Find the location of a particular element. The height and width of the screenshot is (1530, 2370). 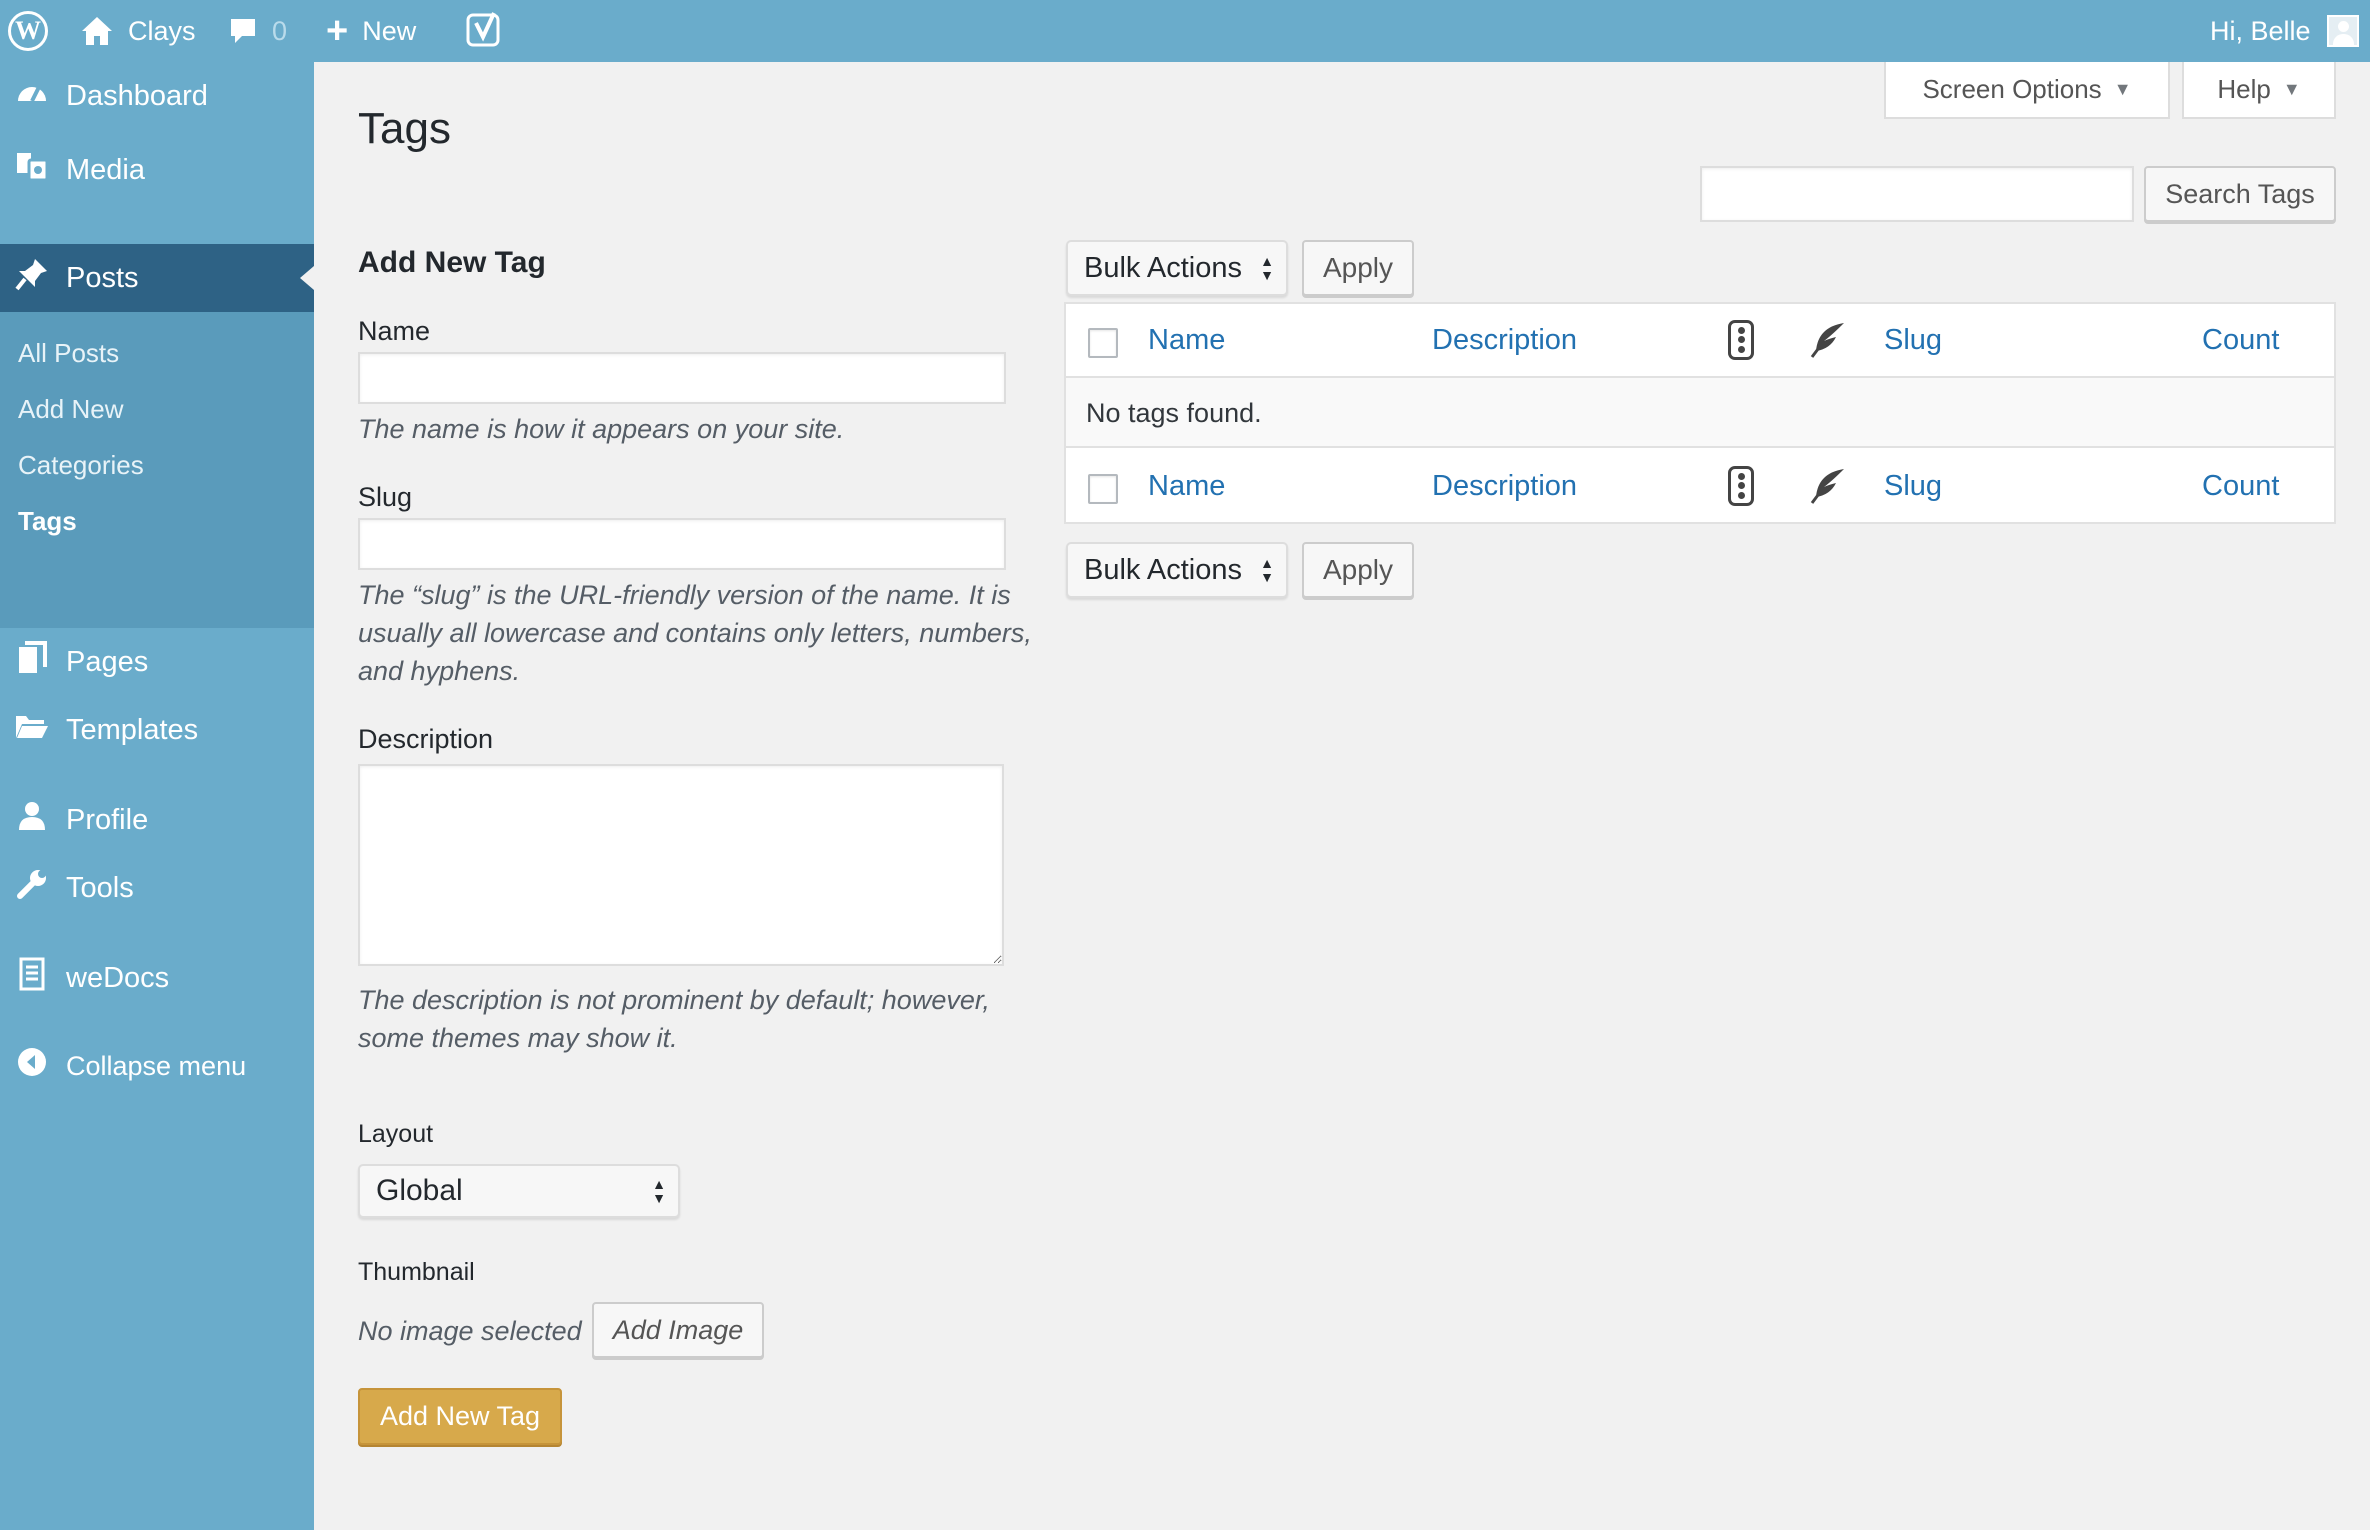

submenu-item-all-posts: All Posts is located at coordinates (68, 353).